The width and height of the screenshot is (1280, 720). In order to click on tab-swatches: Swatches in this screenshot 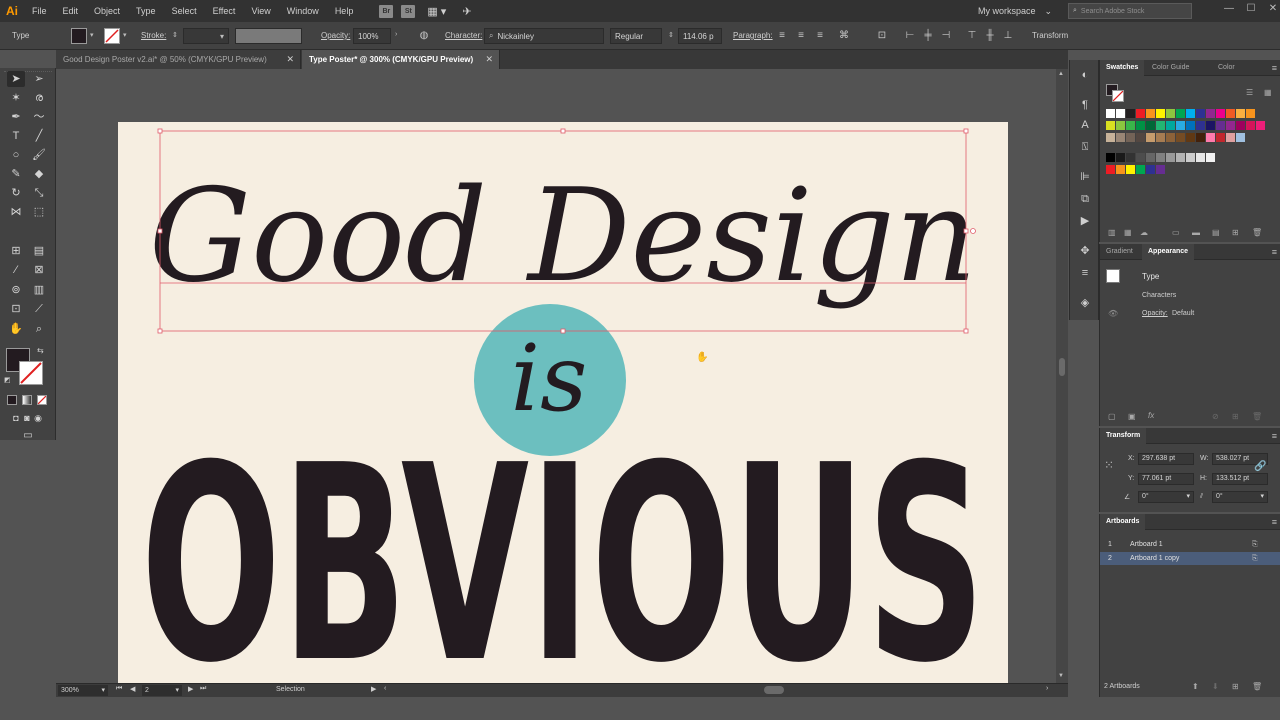, I will do `click(1122, 68)`.